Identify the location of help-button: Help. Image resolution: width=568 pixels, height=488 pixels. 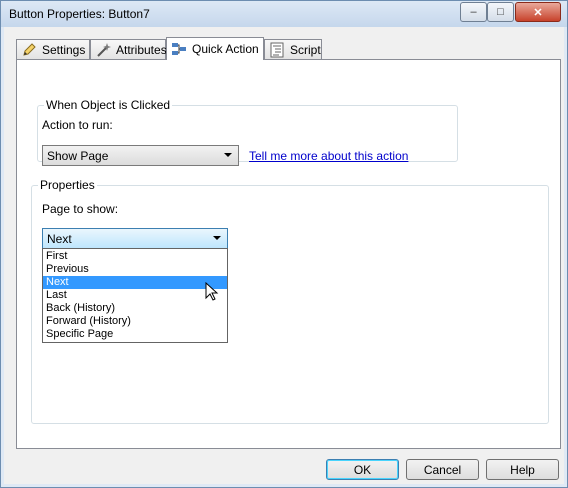
(522, 469).